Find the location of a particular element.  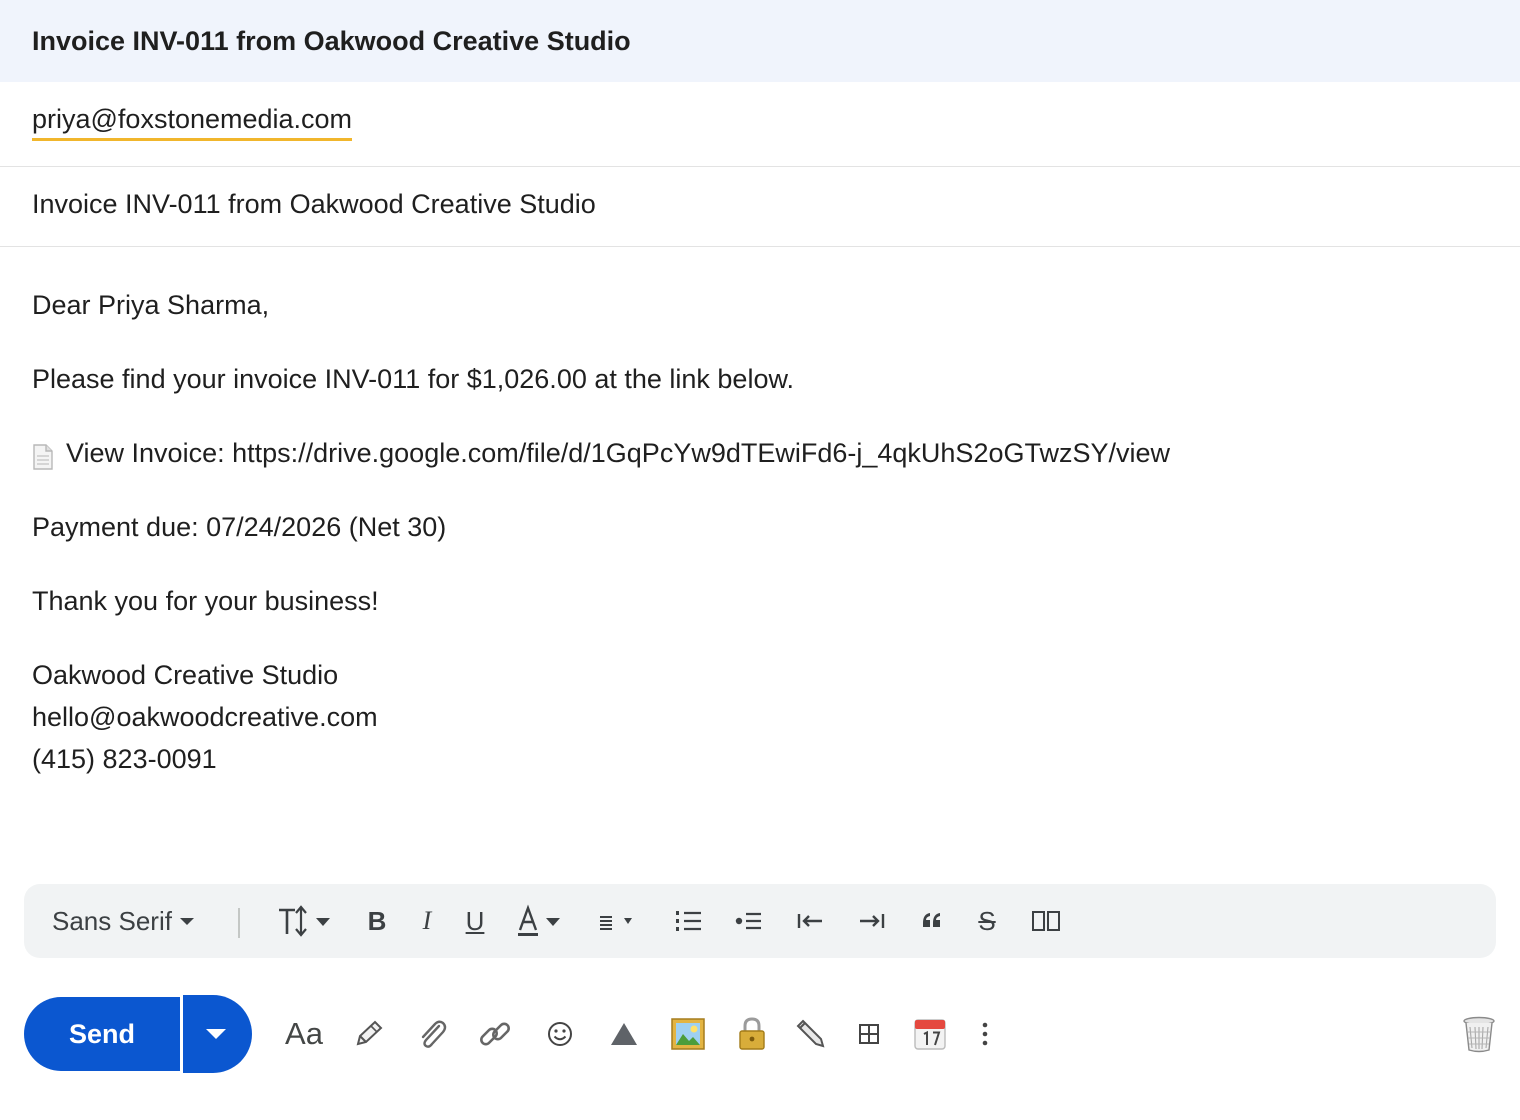

bold-button: B is located at coordinates (377, 921).